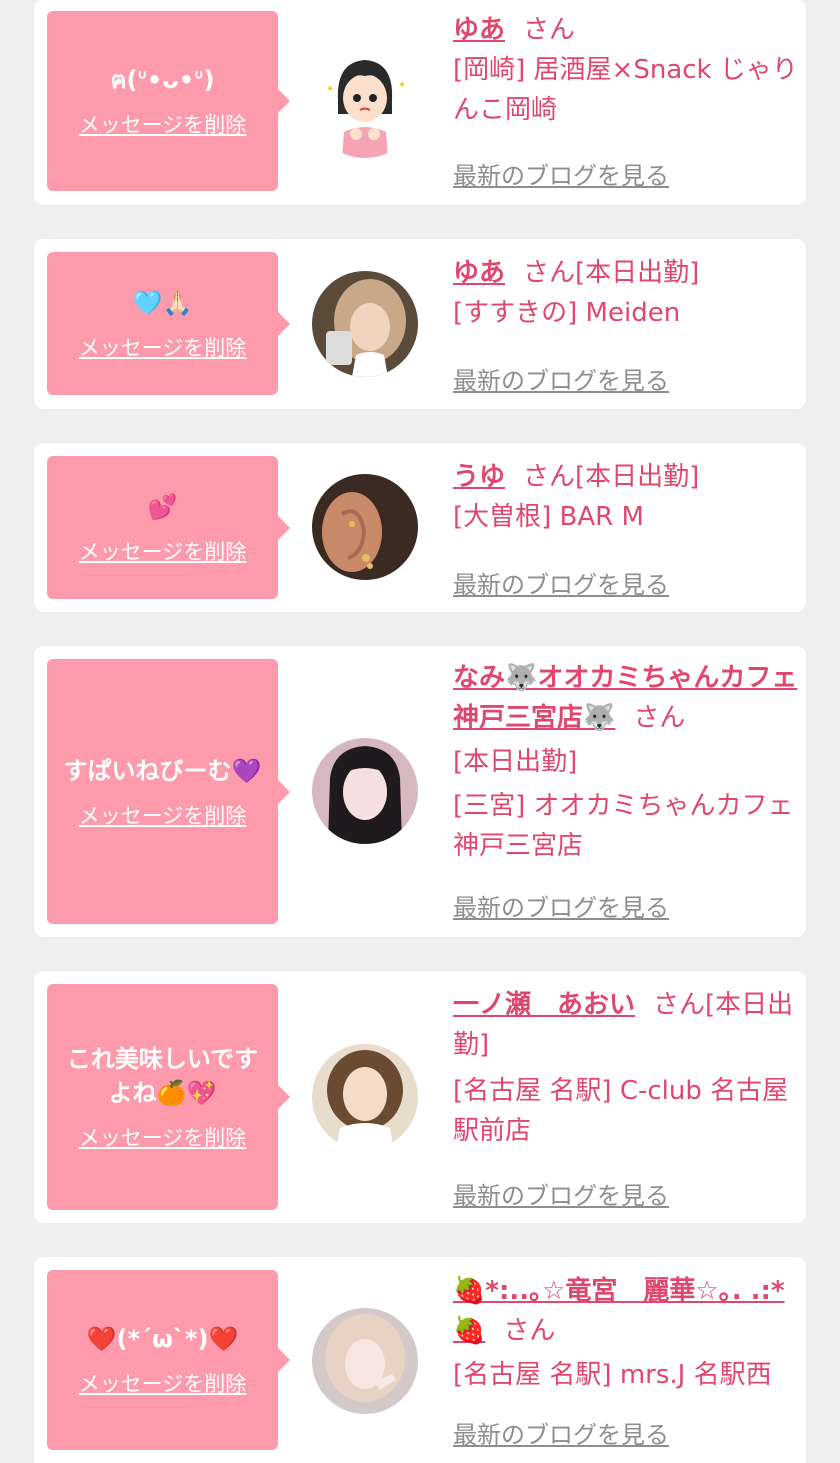 This screenshot has height=1463, width=840. I want to click on shop-label: [すすきの] Meiden, so click(567, 313).